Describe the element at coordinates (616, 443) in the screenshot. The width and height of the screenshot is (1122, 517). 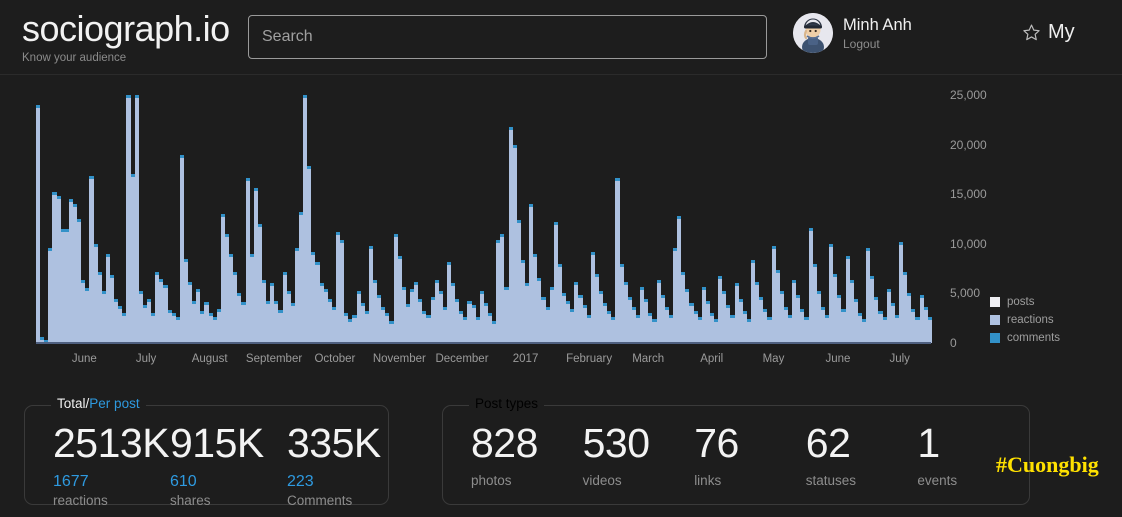
I see `post-type-value: 530` at that location.